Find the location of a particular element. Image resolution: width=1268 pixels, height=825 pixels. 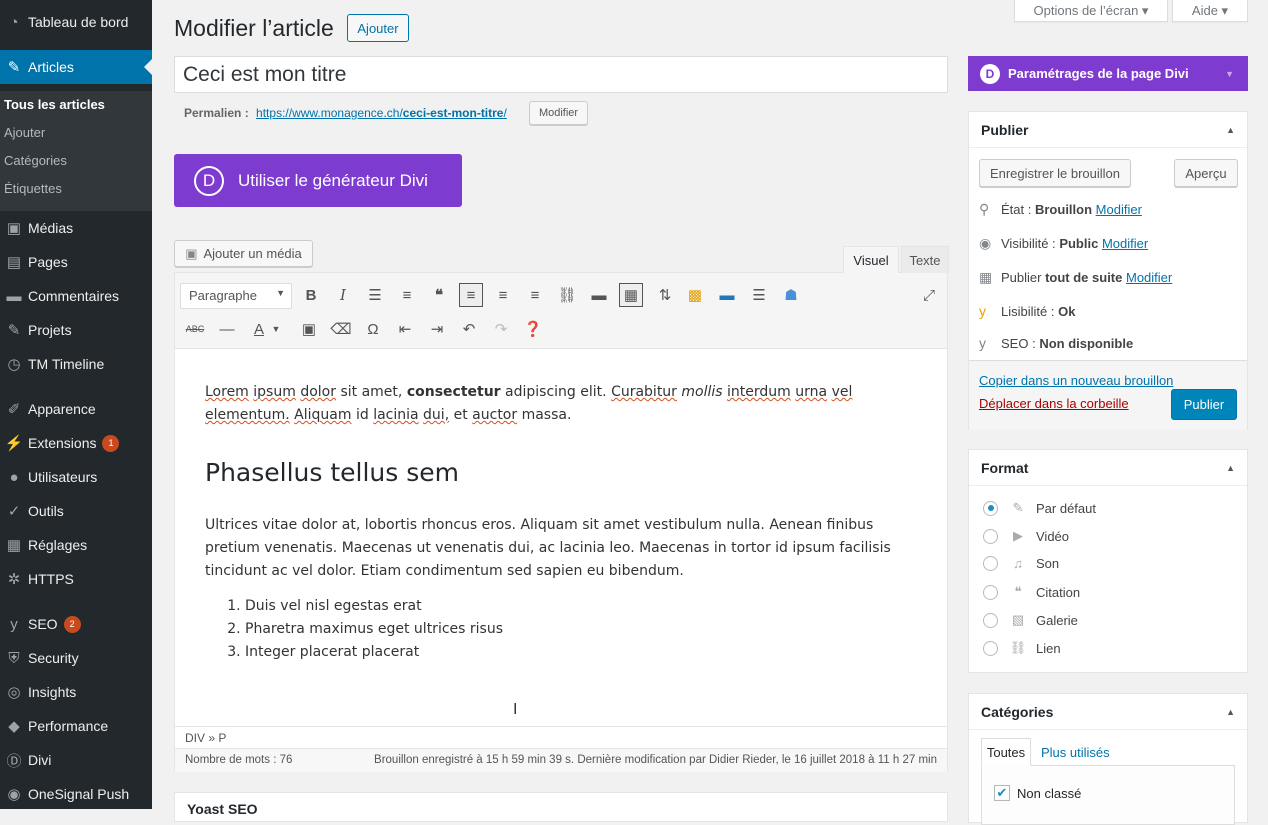

preview-button: Aperçu is located at coordinates (1206, 173).